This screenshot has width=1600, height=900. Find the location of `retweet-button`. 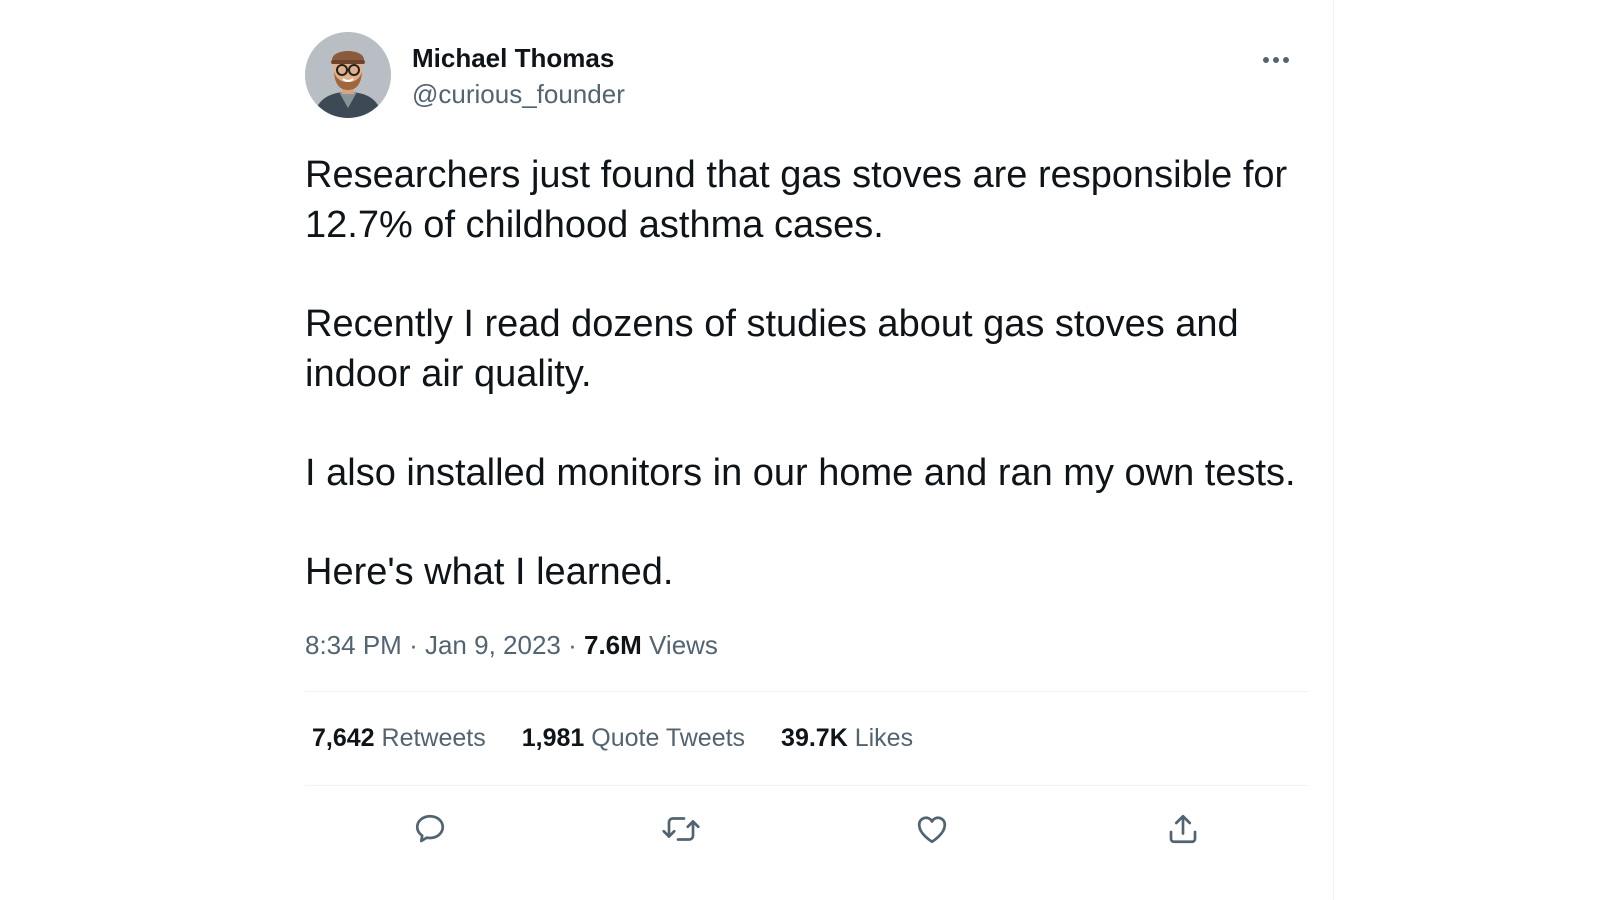

retweet-button is located at coordinates (681, 829).